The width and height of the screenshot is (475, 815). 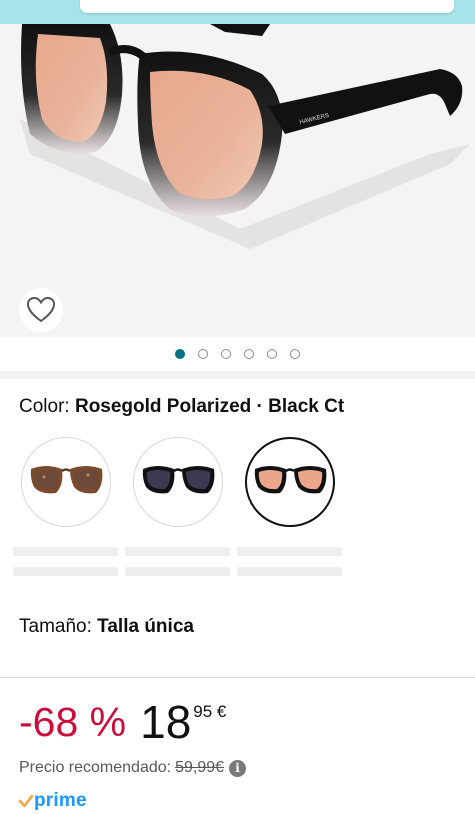 I want to click on info-icon: i, so click(x=238, y=768).